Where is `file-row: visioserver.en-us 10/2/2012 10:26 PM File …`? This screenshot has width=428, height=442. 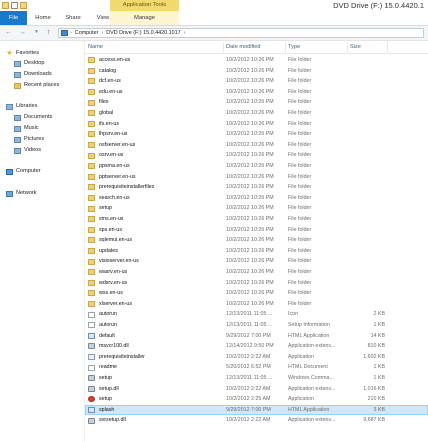 file-row: visioserver.en-us 10/2/2012 10:26 PM File … is located at coordinates (256, 261).